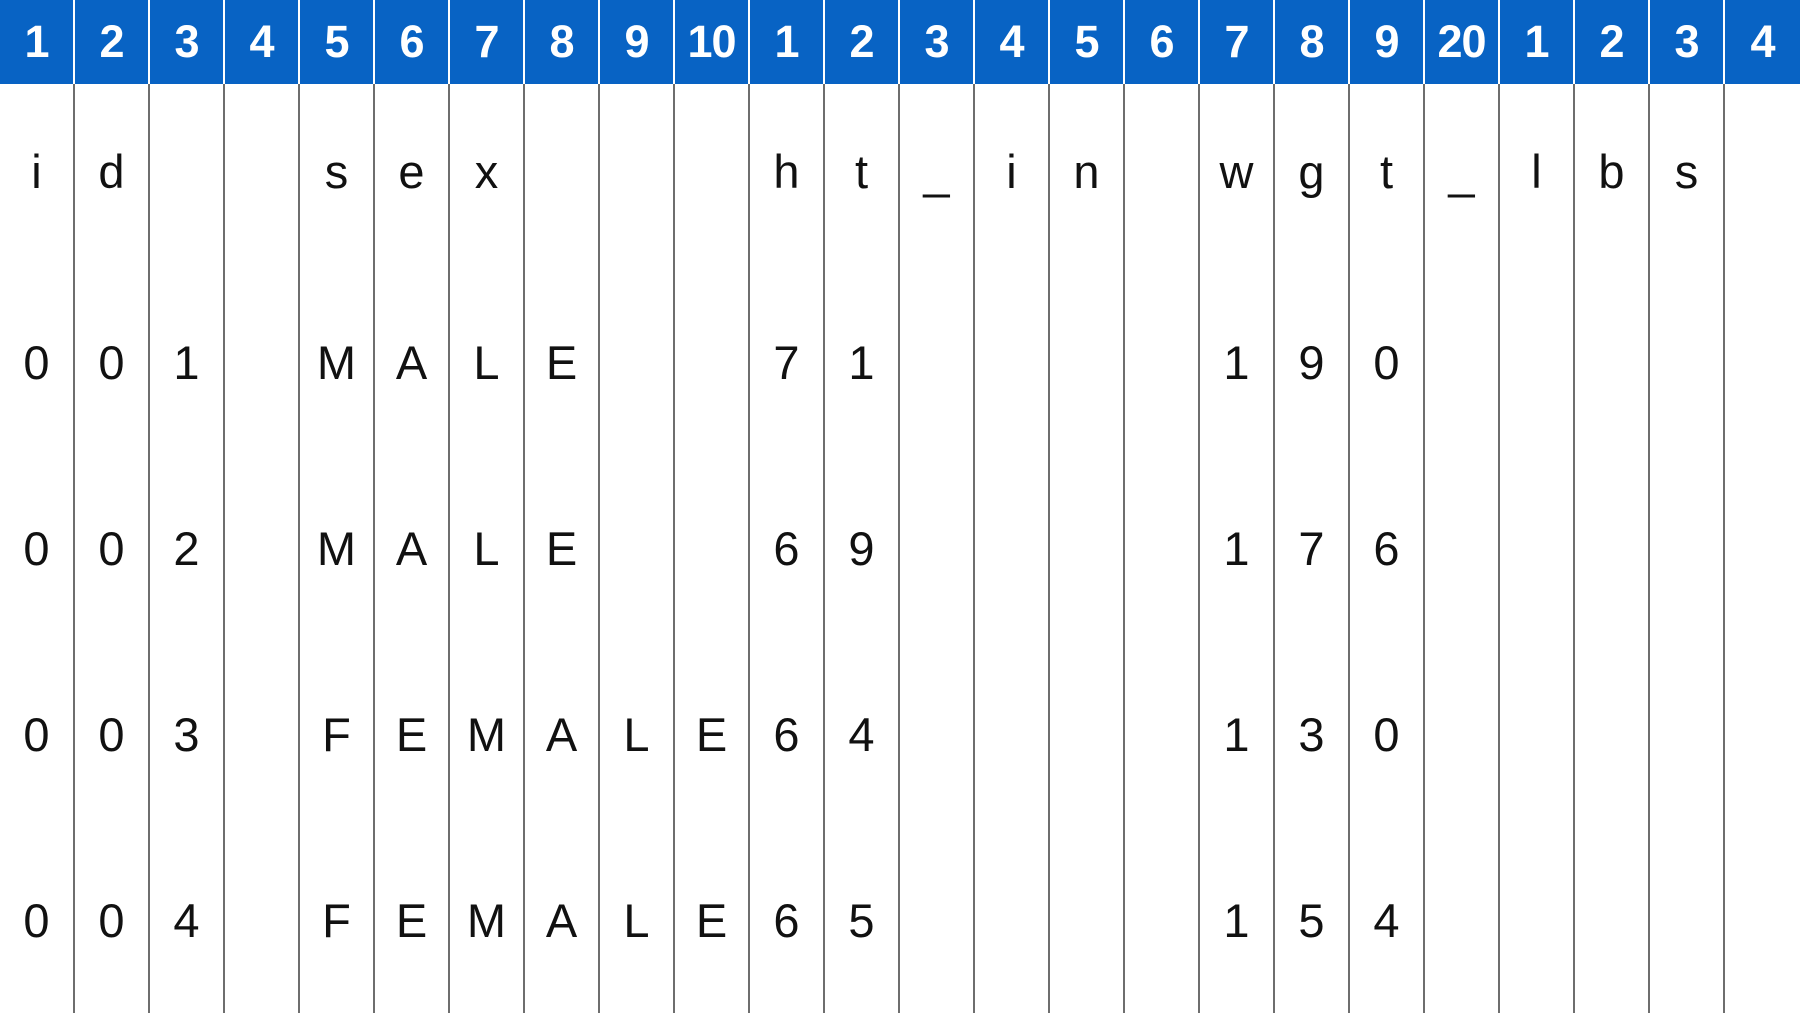 The height and width of the screenshot is (1013, 1800). Describe the element at coordinates (1237, 177) in the screenshot. I see `header-char-cell: w` at that location.